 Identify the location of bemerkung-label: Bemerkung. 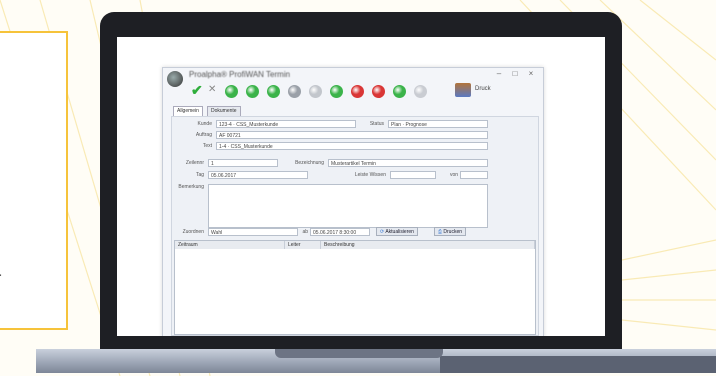
(191, 187).